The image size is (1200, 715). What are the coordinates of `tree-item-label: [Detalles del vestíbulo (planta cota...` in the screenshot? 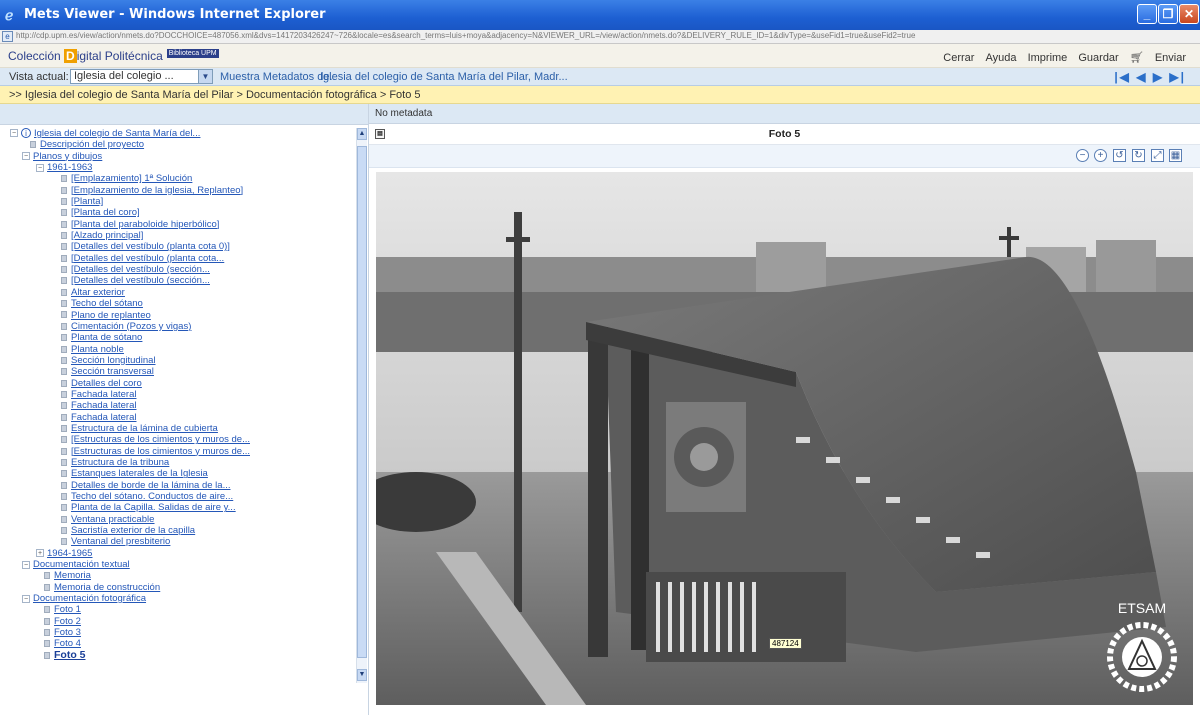 It's located at (147, 258).